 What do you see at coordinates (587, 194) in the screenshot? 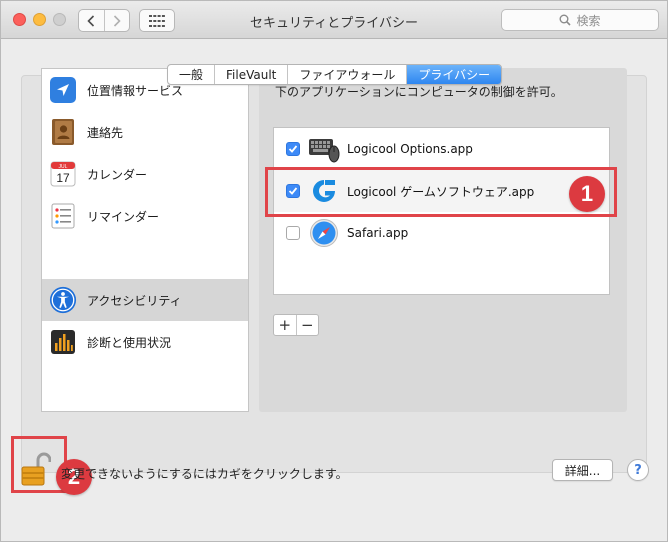
I see `callout-badge-1: 1` at bounding box center [587, 194].